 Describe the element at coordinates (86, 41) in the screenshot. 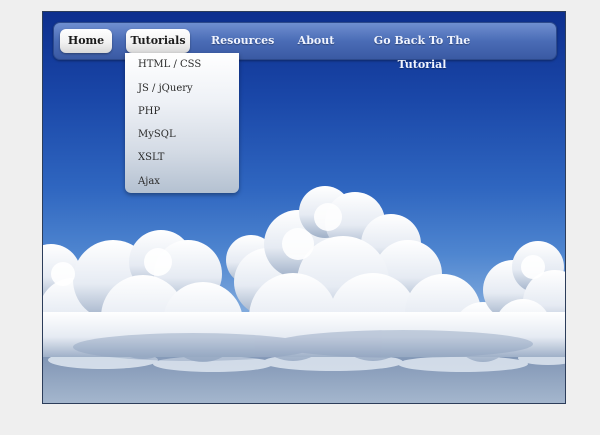

I see `nav-home-button: Home` at that location.